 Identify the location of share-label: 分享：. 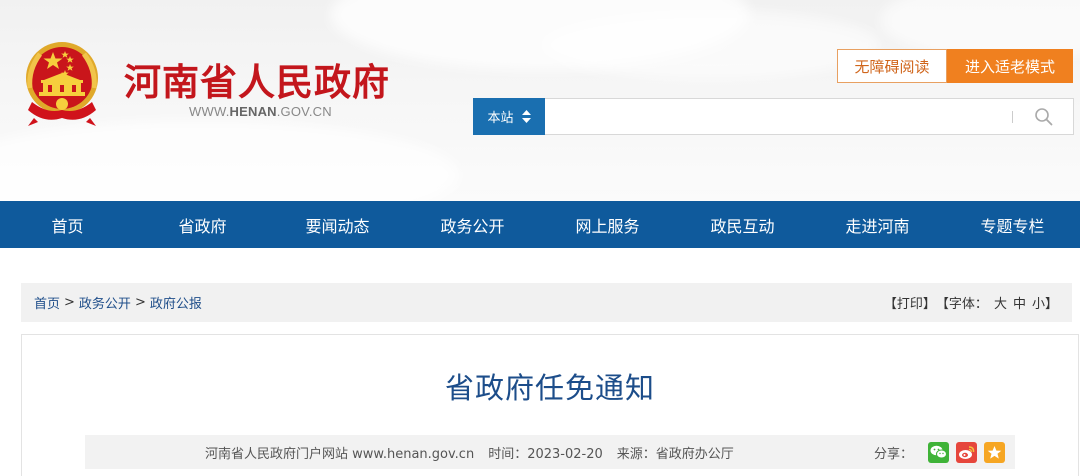
(894, 454).